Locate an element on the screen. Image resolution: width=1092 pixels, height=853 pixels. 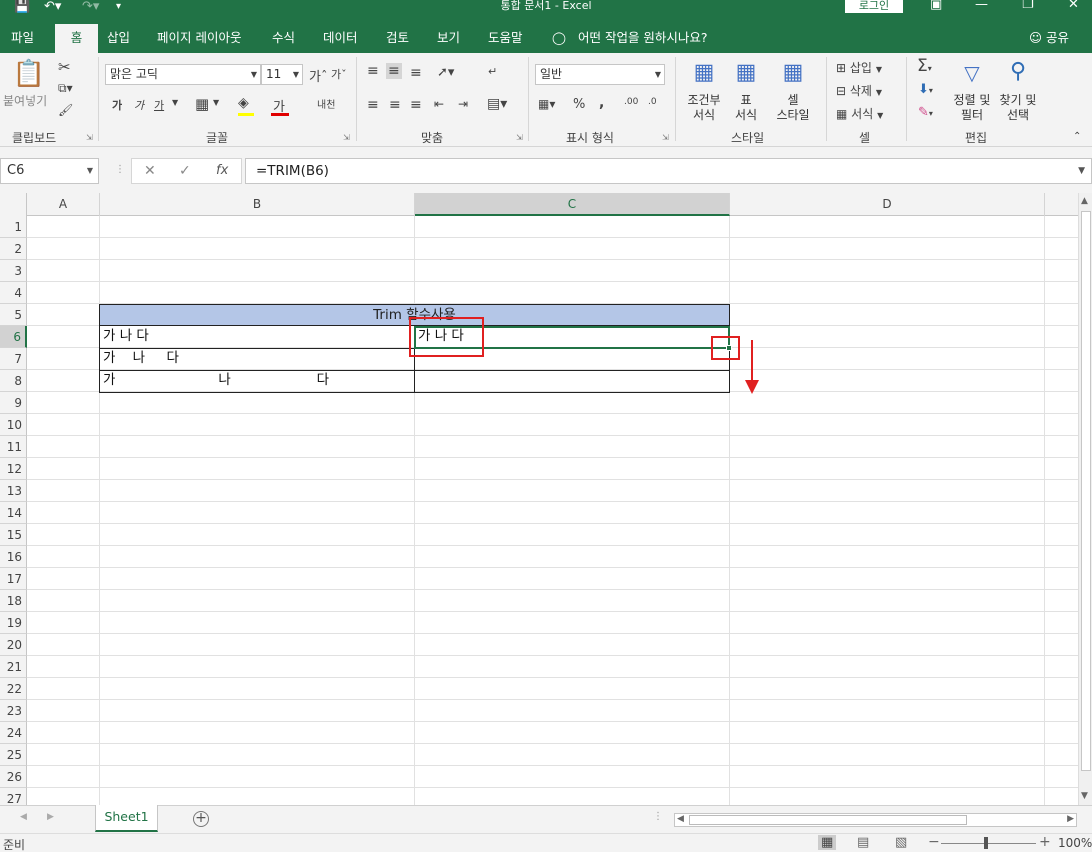
scroll-left-icon: ◀ is located at coordinates (680, 819).